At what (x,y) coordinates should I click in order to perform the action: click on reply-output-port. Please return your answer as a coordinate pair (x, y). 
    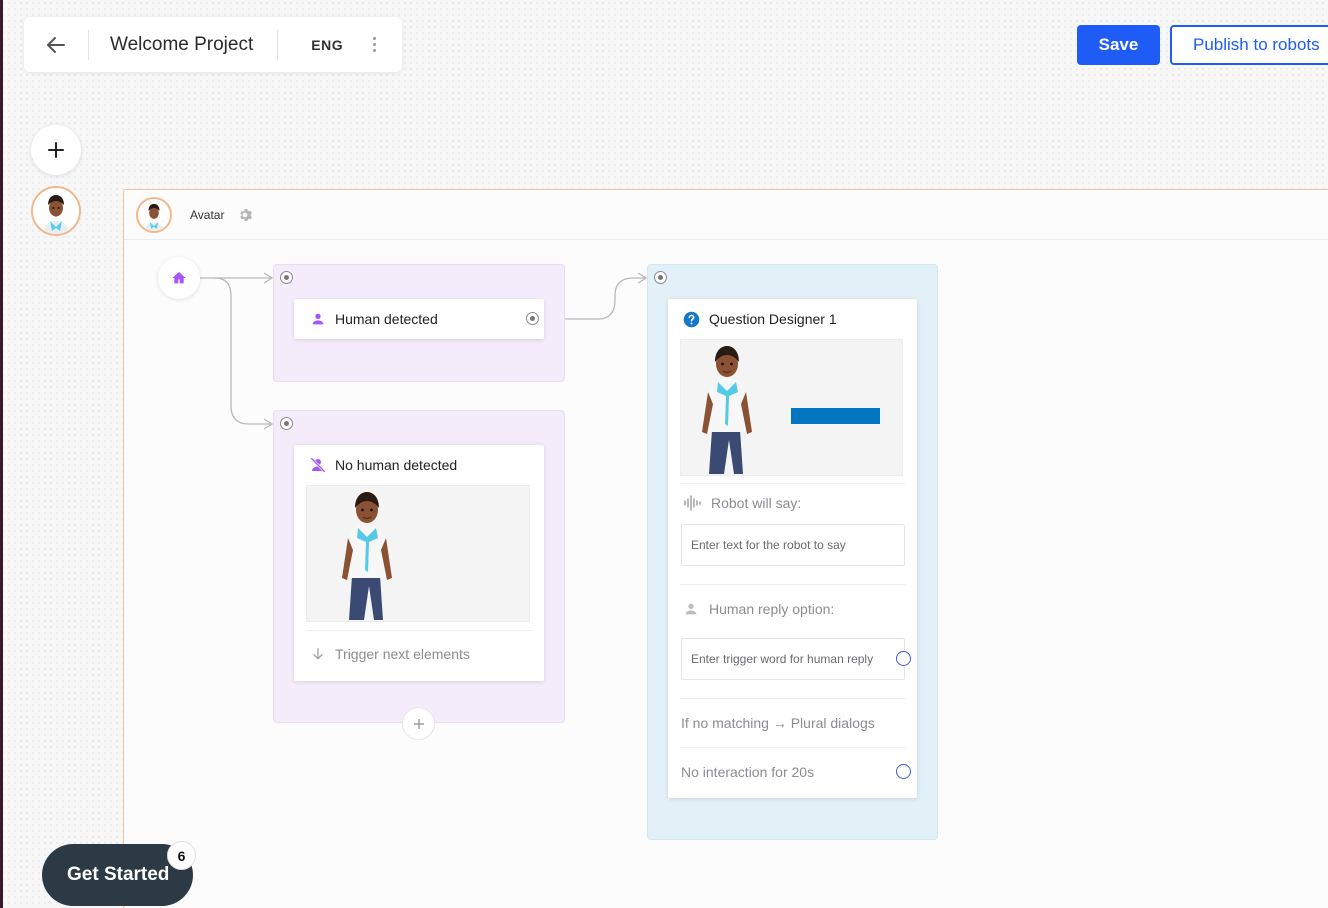
    Looking at the image, I should click on (903, 658).